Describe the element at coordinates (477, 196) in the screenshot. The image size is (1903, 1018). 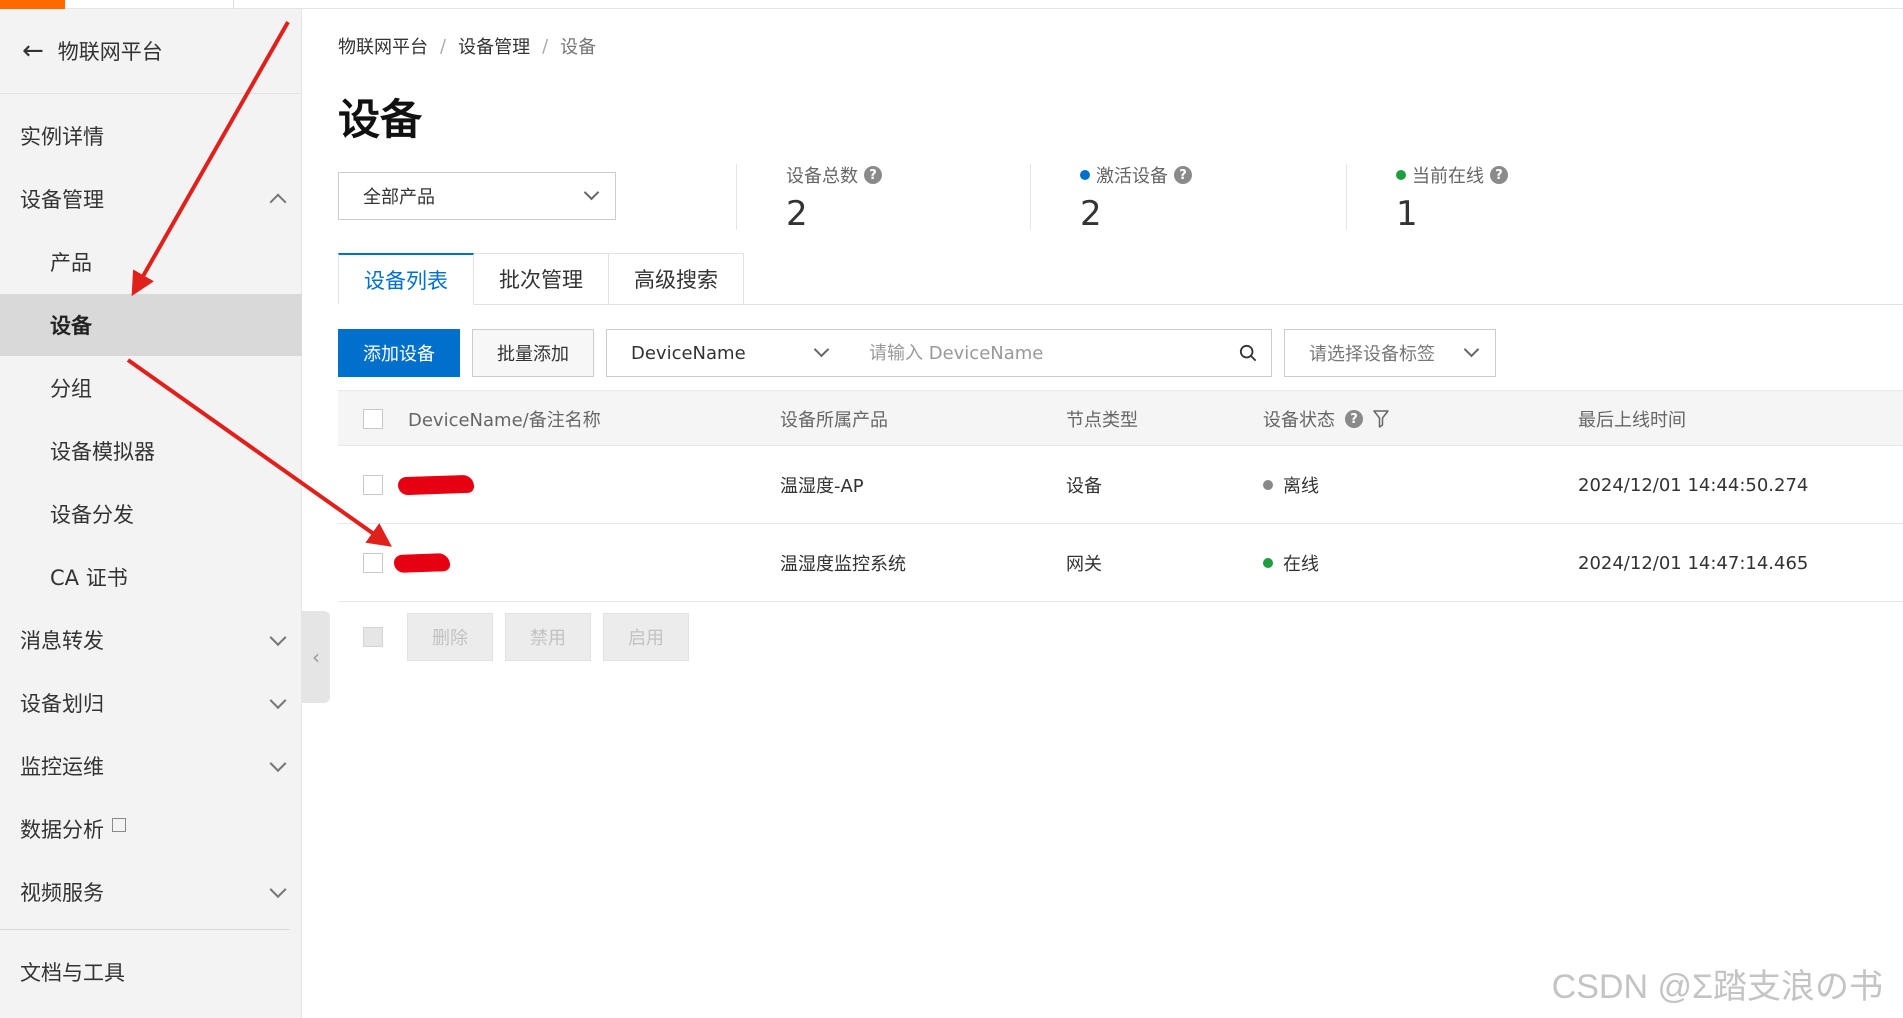
I see `product-select: 全部产品` at that location.